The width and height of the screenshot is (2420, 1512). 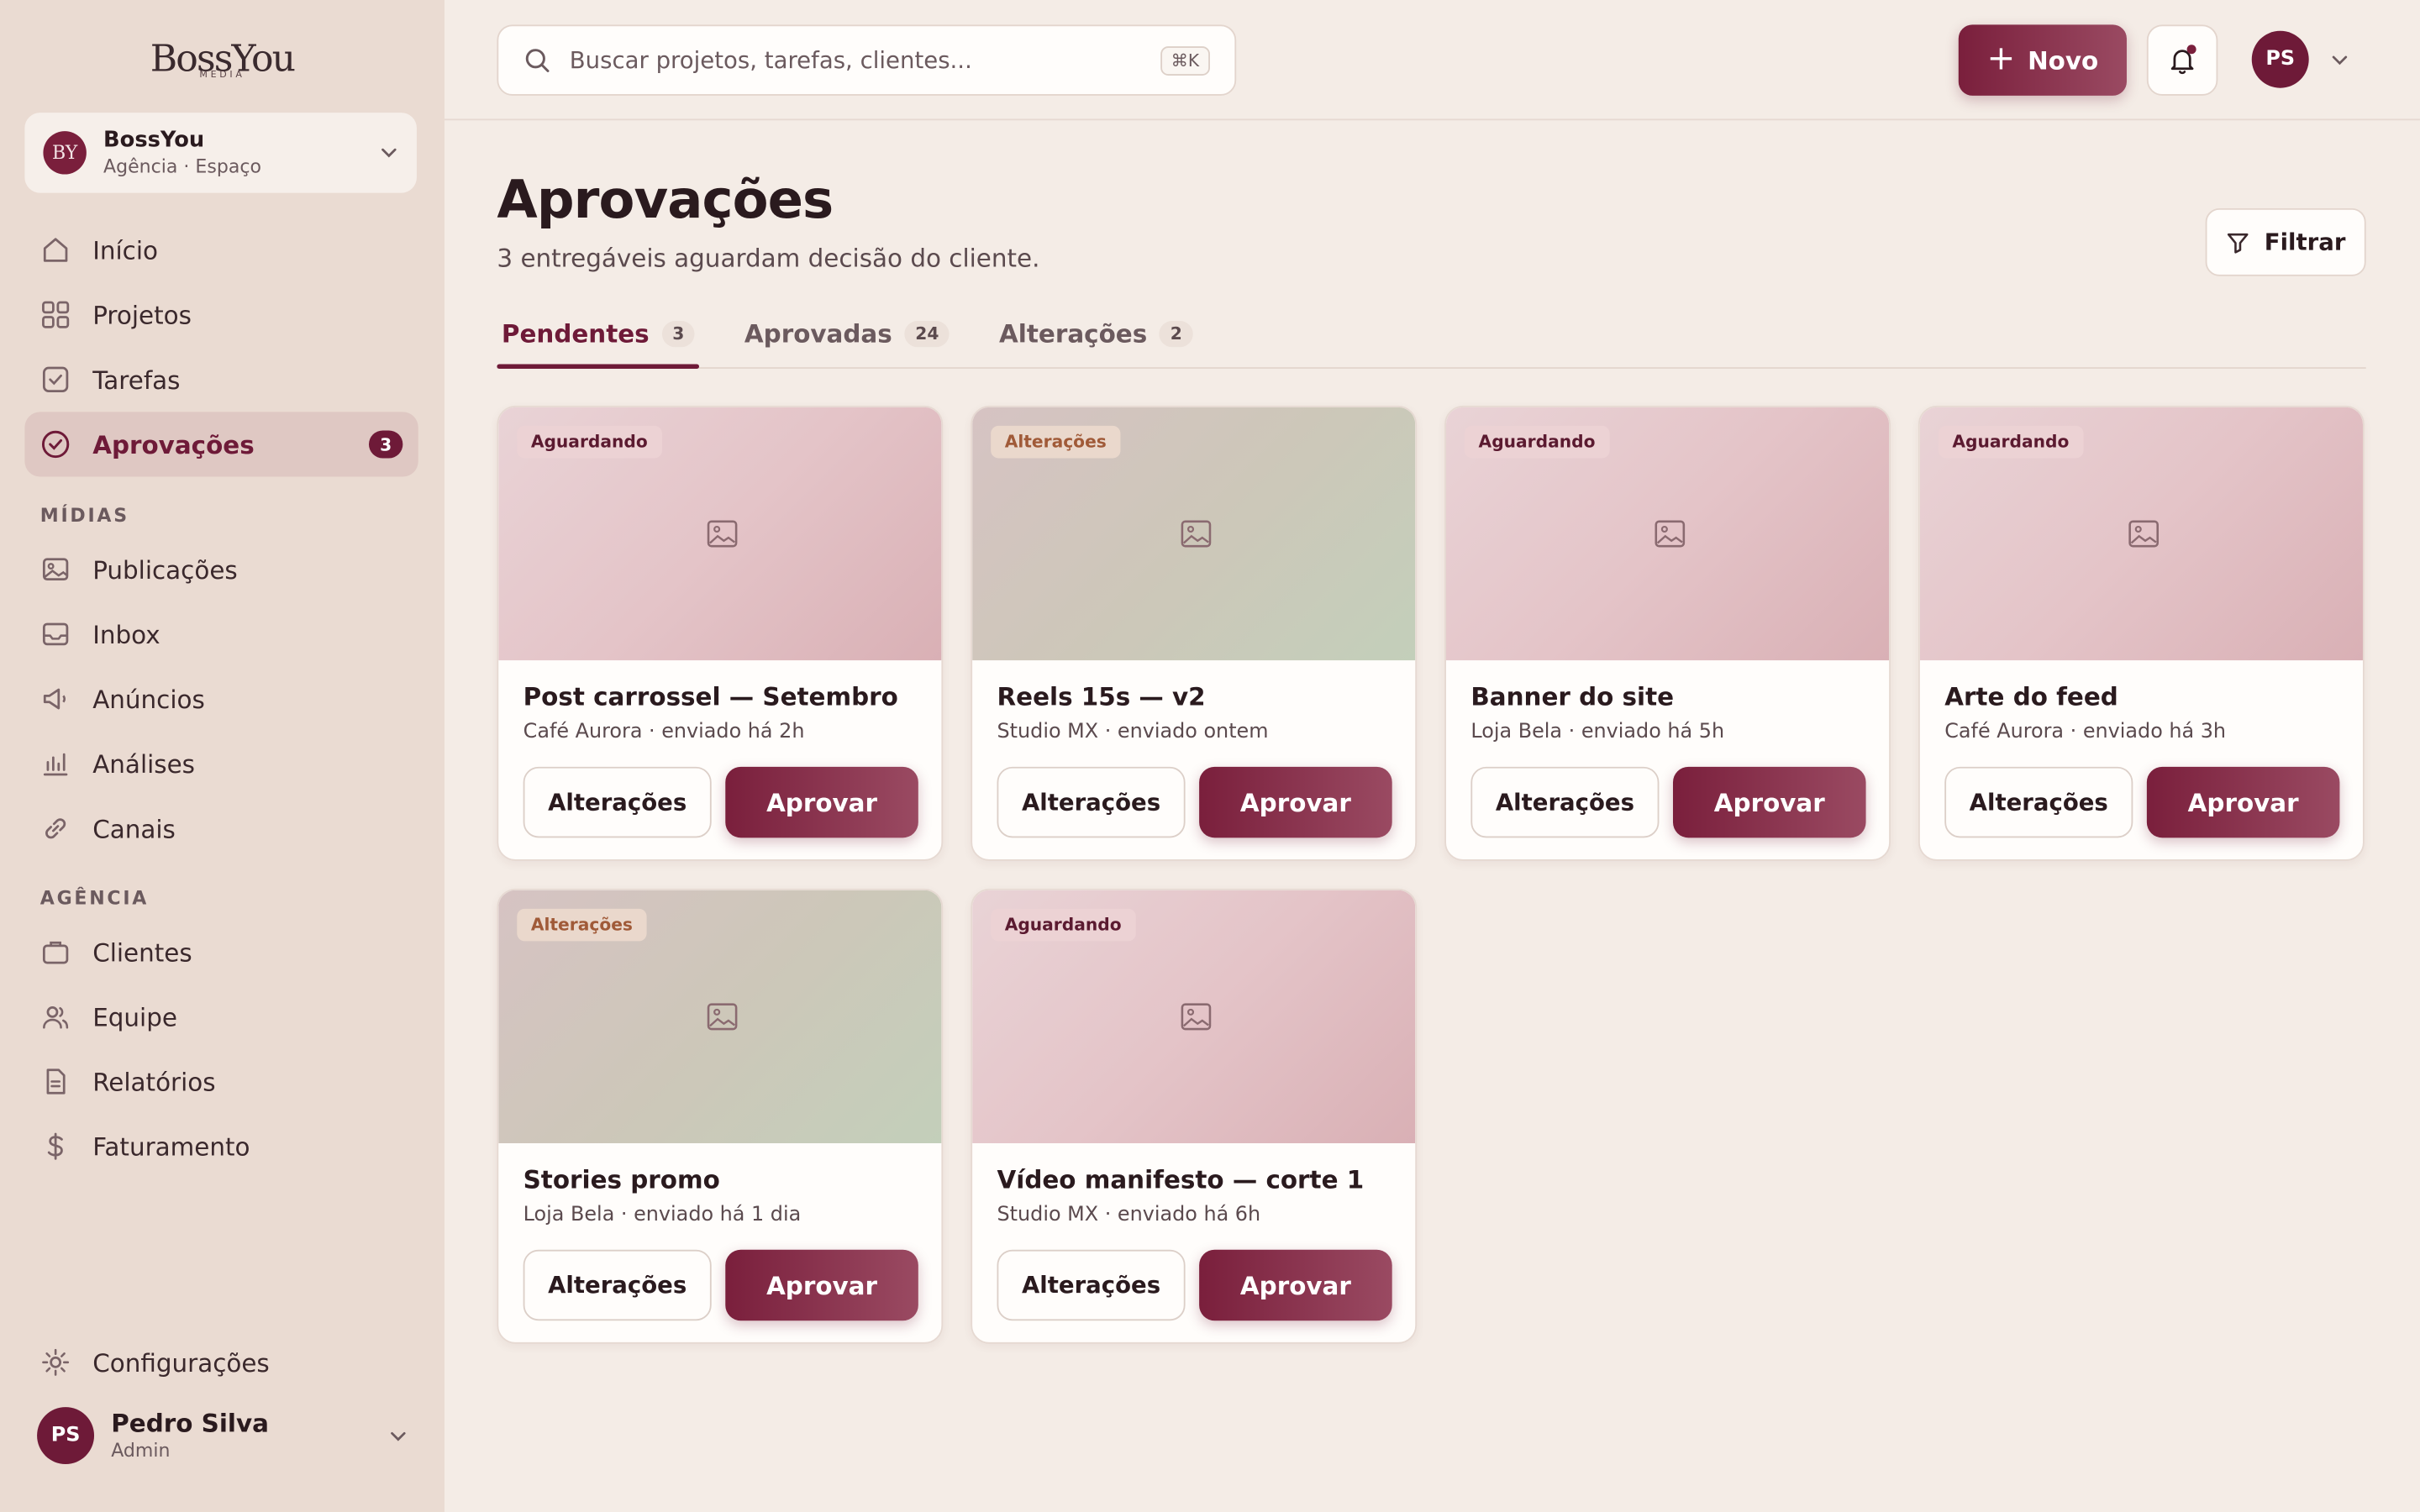 I want to click on sidebar-item-equipe: Equipe, so click(x=221, y=1016).